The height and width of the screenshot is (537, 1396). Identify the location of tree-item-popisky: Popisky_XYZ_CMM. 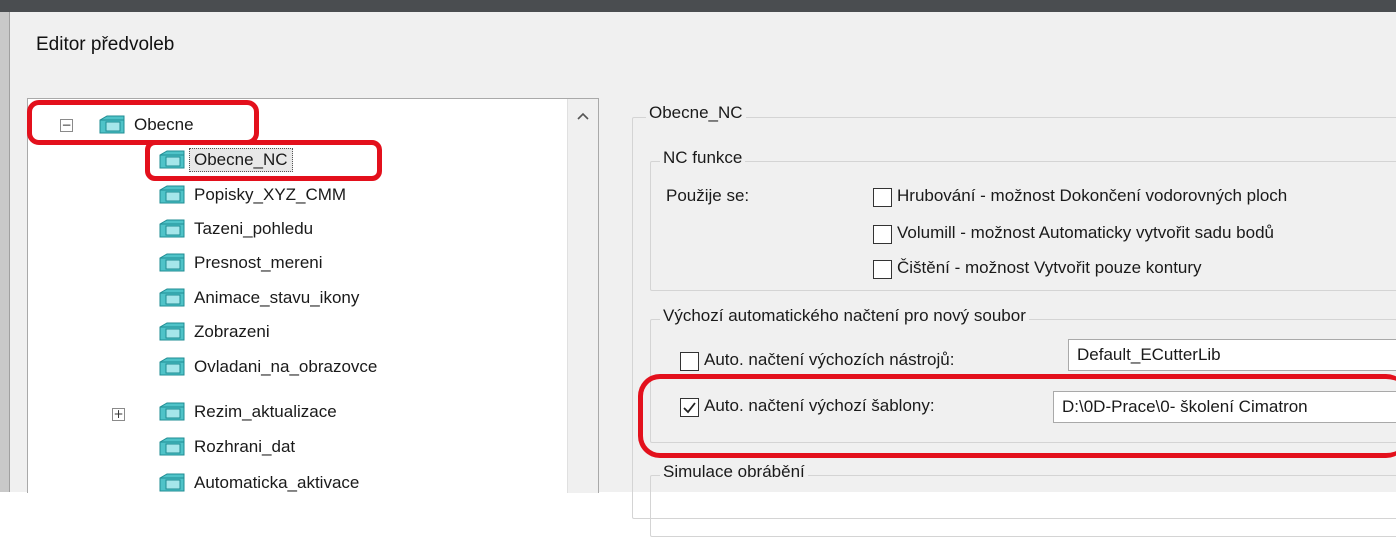
(252, 195).